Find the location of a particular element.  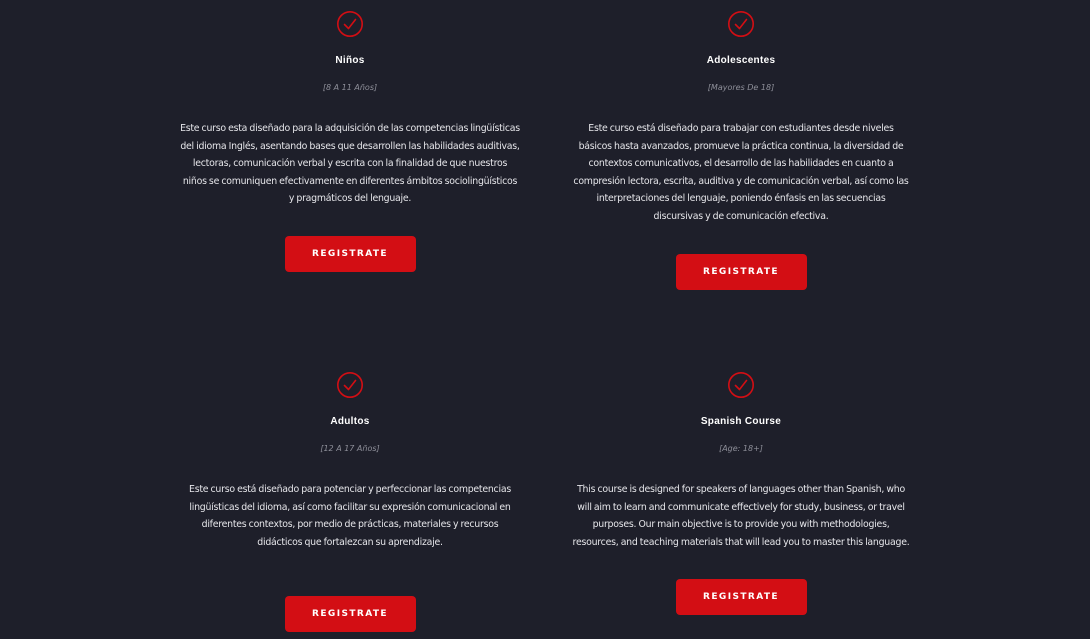

course-title: Niños is located at coordinates (350, 60).